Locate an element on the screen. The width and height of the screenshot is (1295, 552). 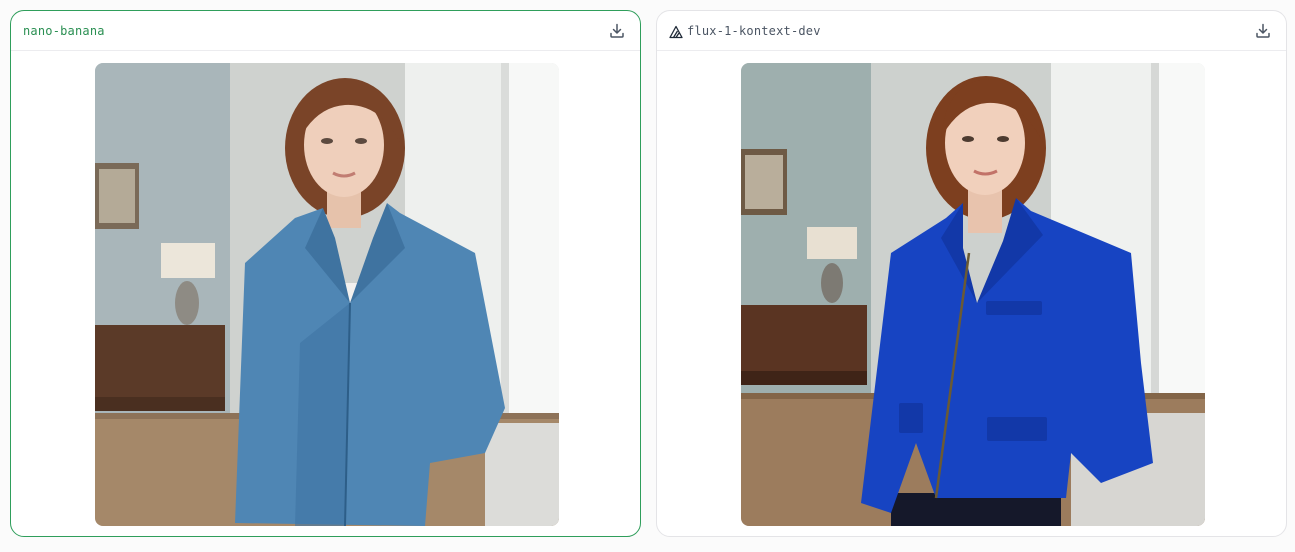
triangle-logo-icon is located at coordinates (676, 31).